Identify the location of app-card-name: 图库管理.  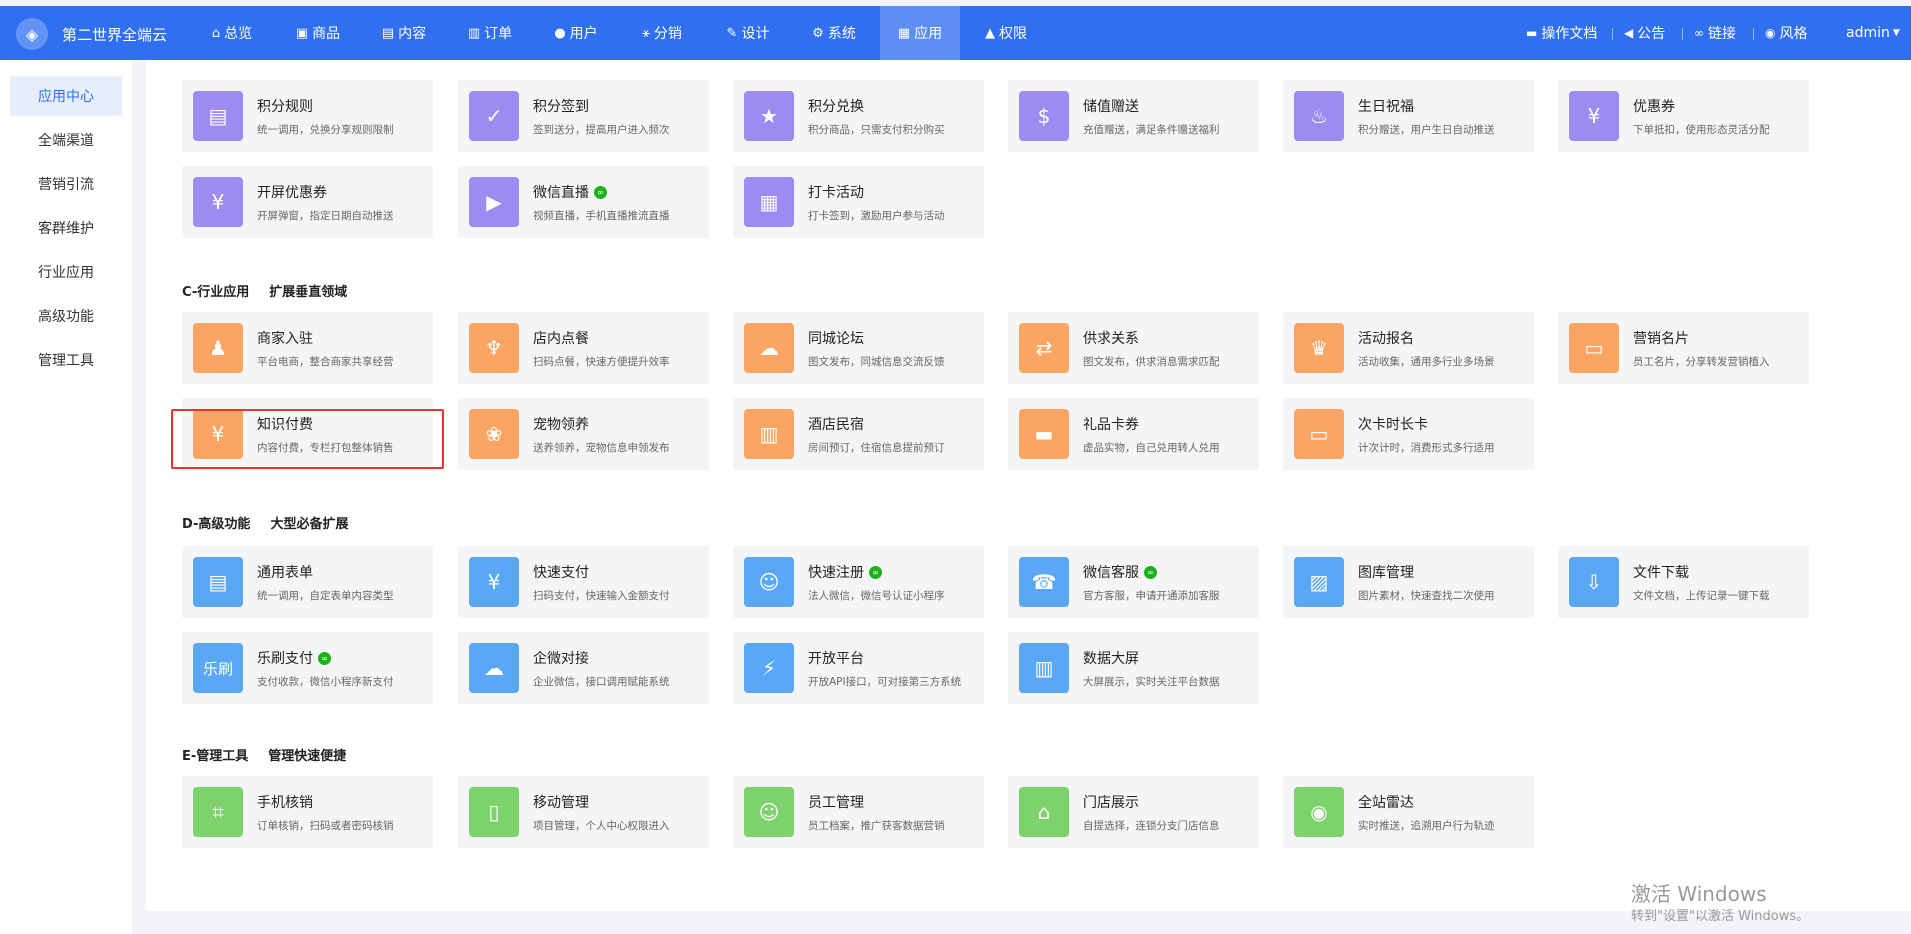
(1386, 572).